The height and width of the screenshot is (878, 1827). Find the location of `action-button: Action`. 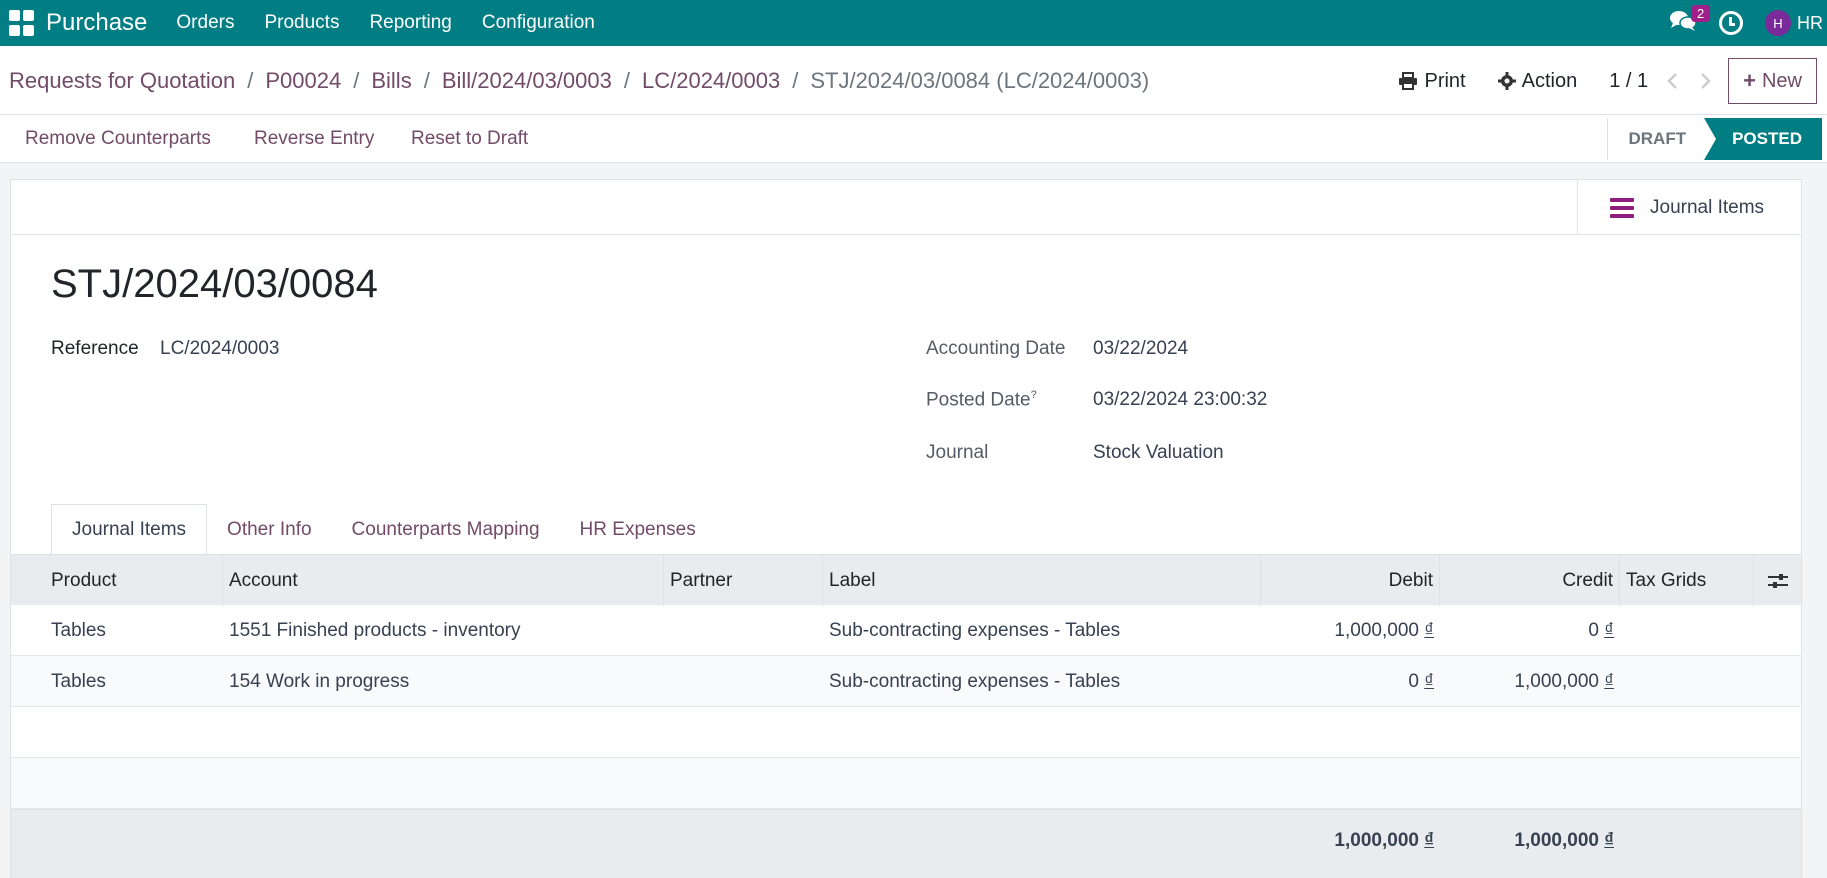

action-button: Action is located at coordinates (1537, 81).